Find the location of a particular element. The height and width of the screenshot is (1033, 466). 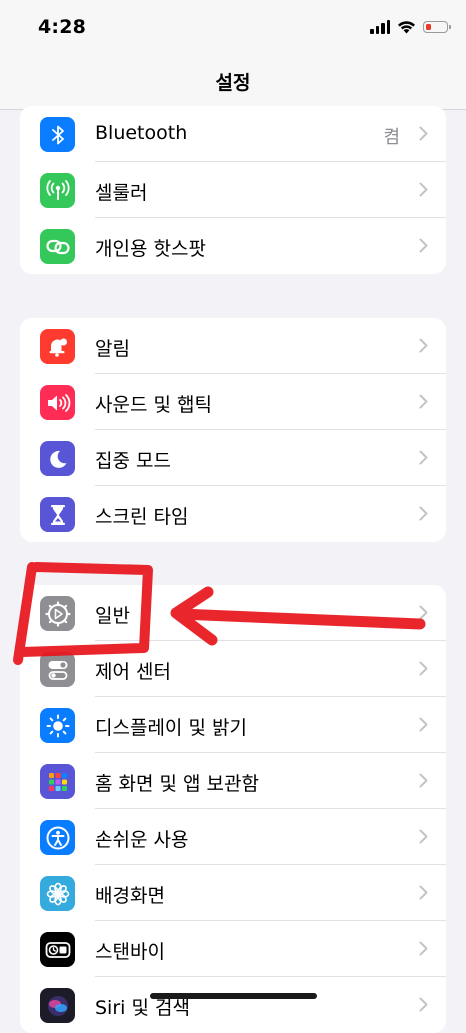

status-icons is located at coordinates (410, 27).